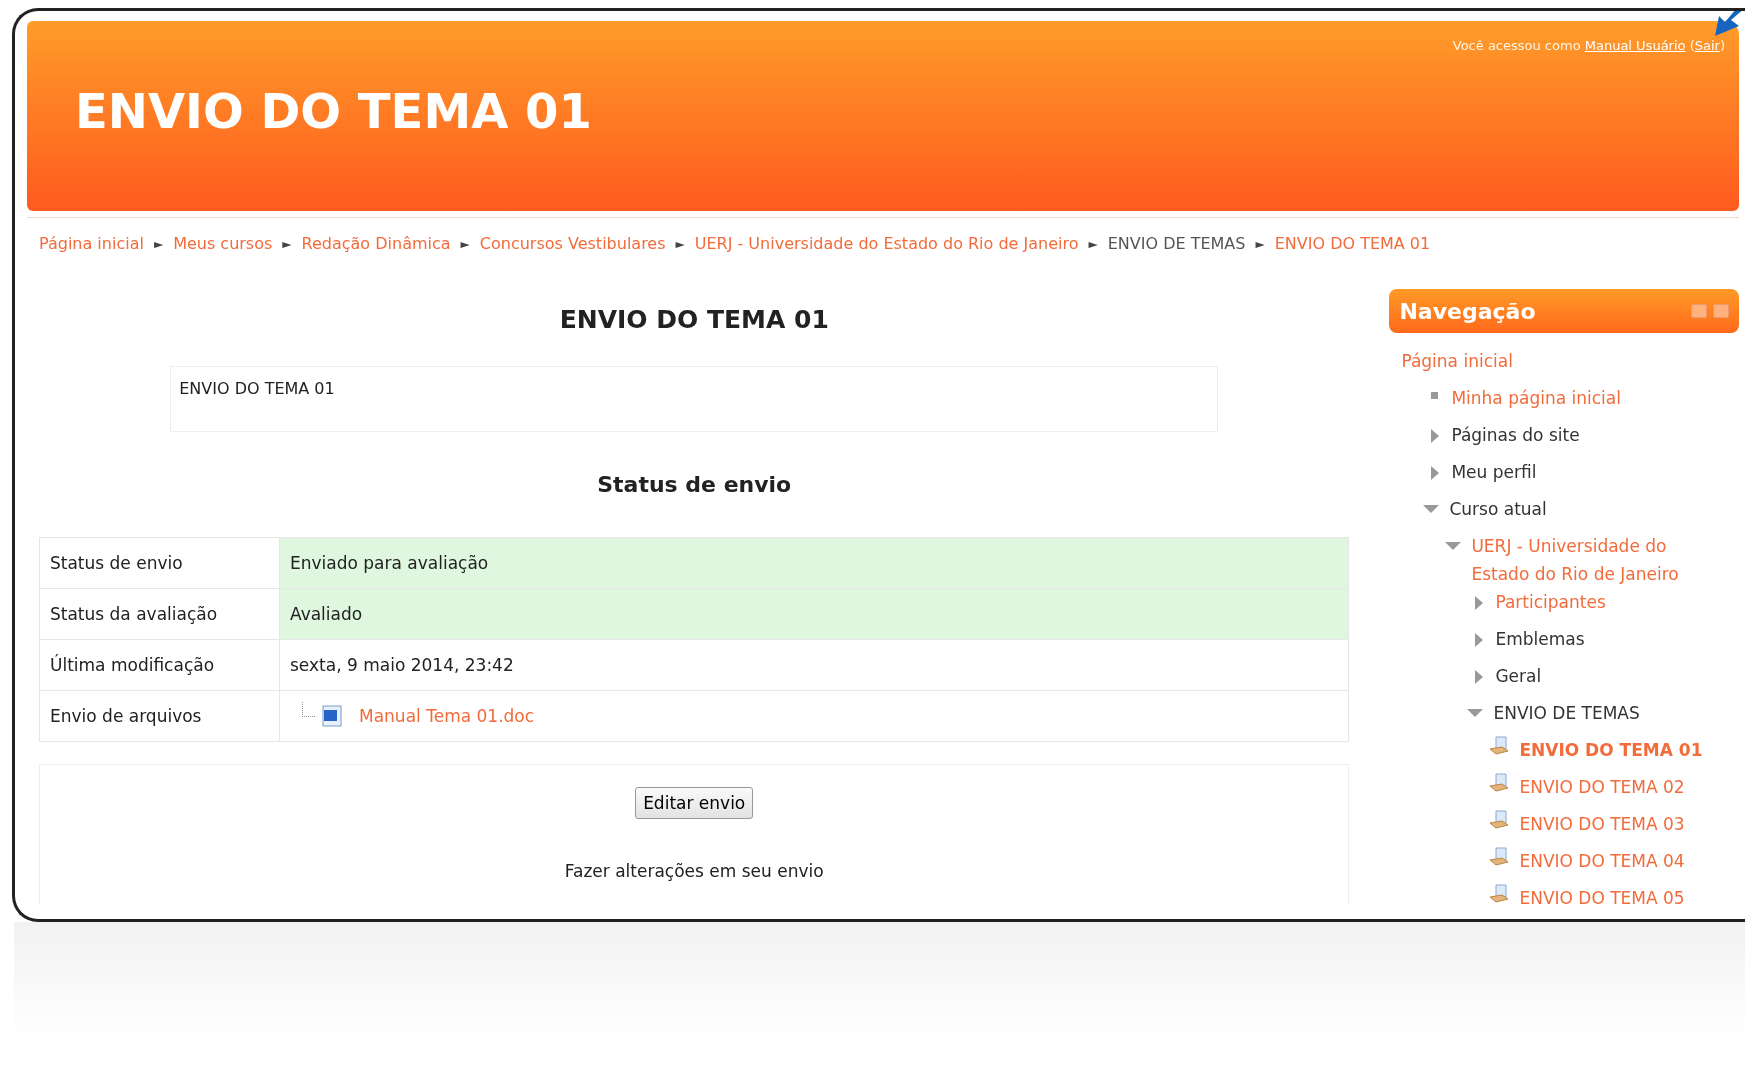  Describe the element at coordinates (1635, 45) in the screenshot. I see `user-link: Manual Usuário` at that location.